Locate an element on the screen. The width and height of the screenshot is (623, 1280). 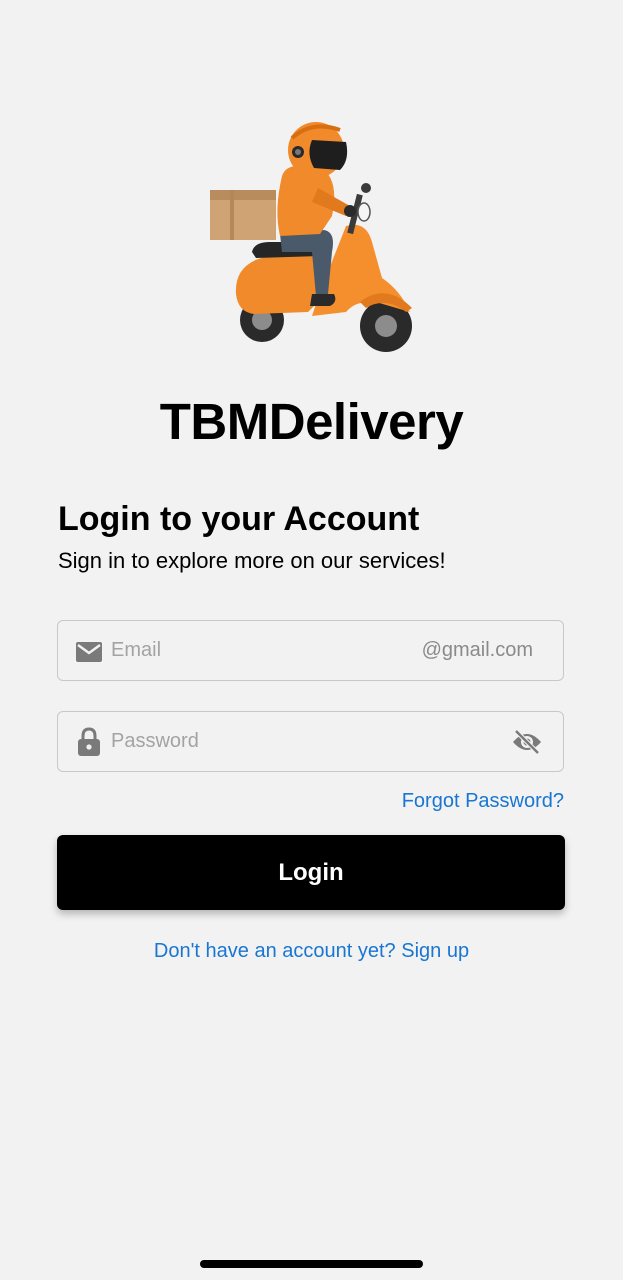
forgot-password-link: Forgot Password? is located at coordinates (483, 801).